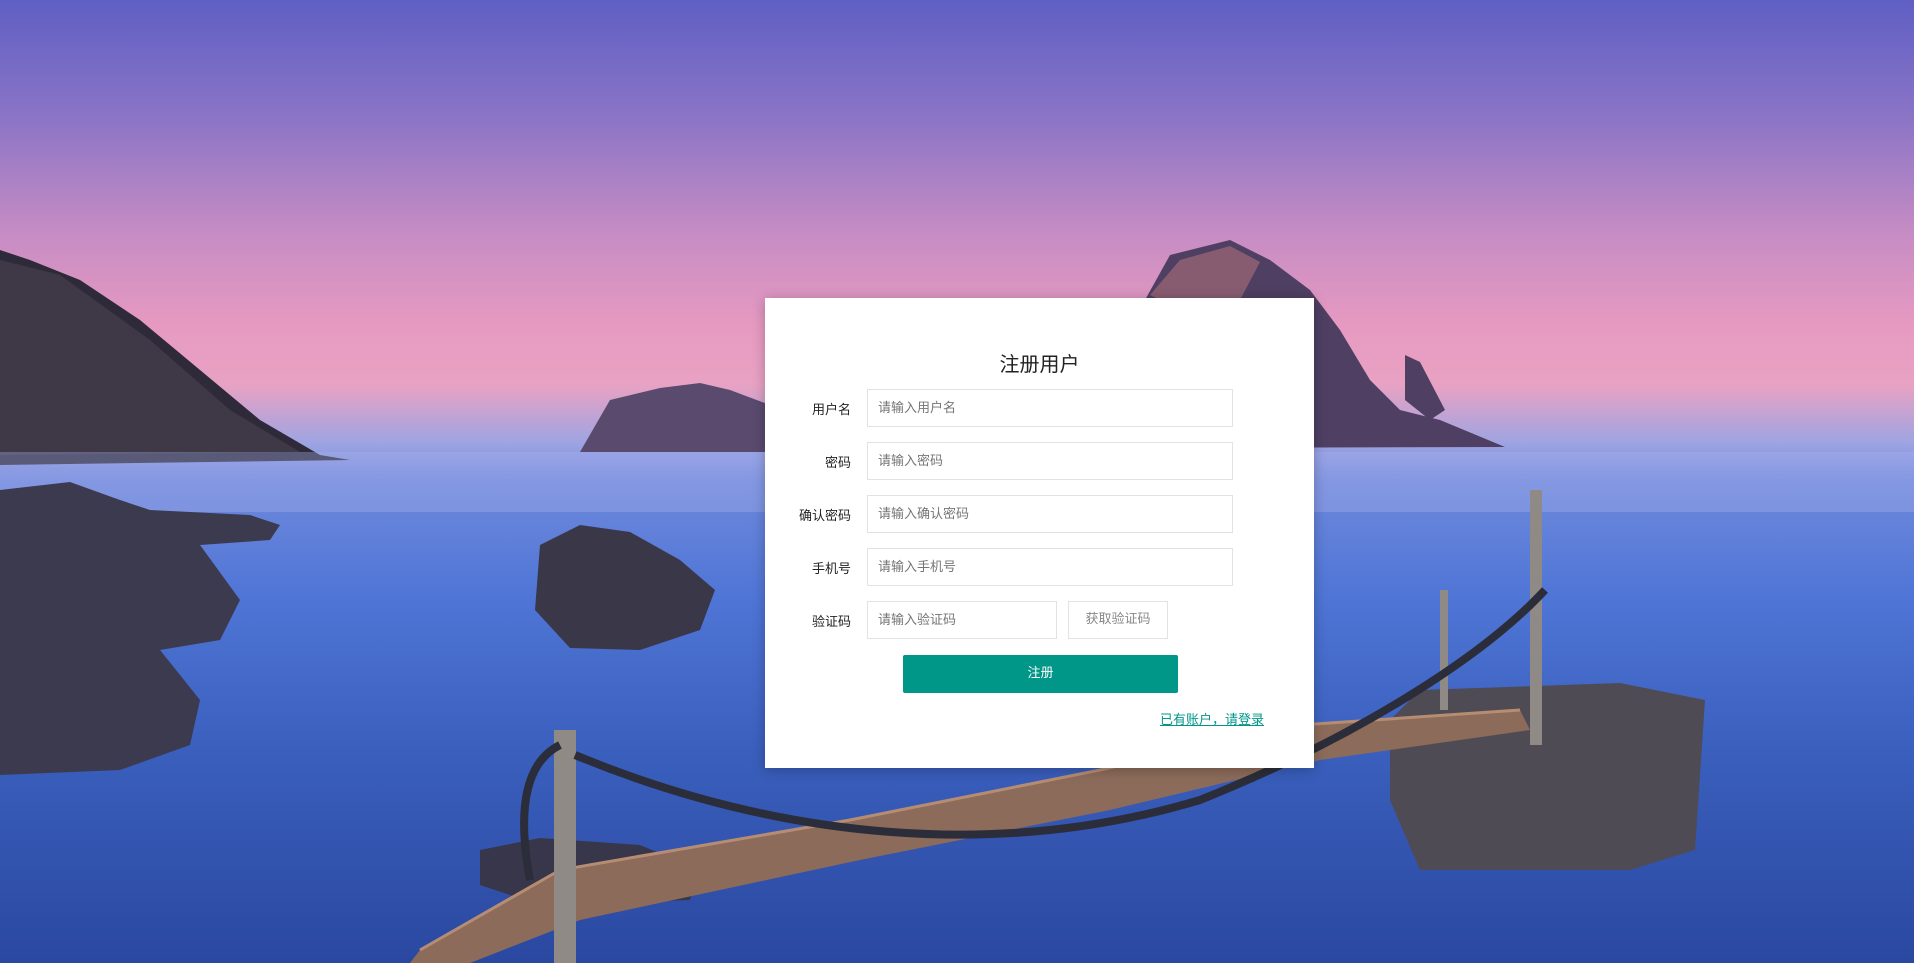  What do you see at coordinates (831, 622) in the screenshot?
I see `code-label: 验证码` at bounding box center [831, 622].